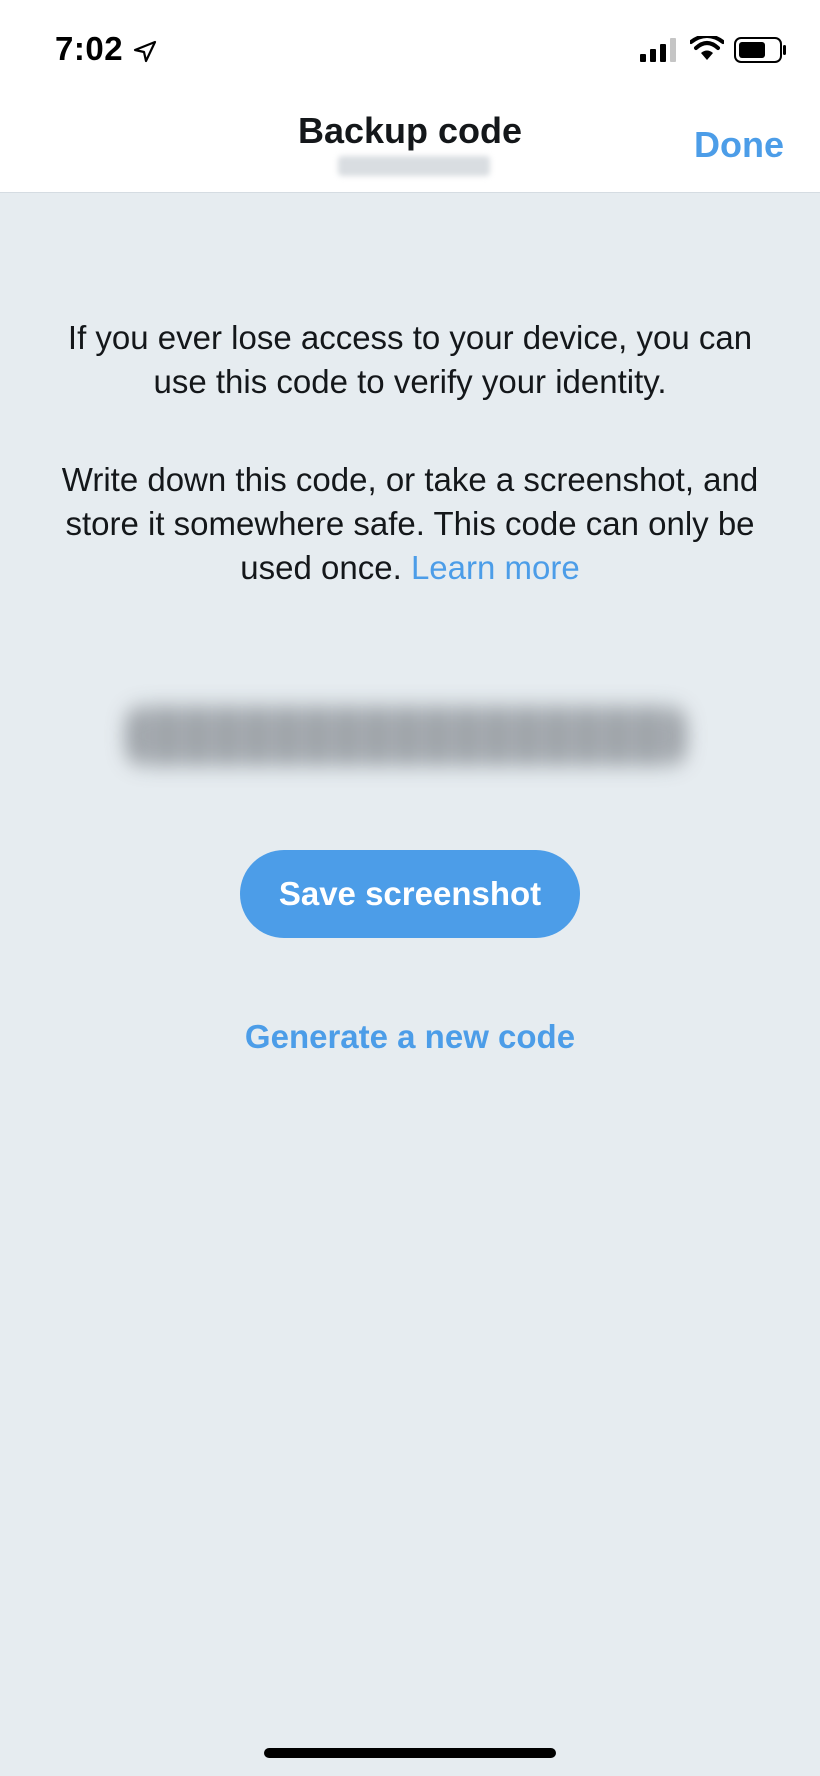 The image size is (820, 1776). I want to click on battery-icon, so click(760, 50).